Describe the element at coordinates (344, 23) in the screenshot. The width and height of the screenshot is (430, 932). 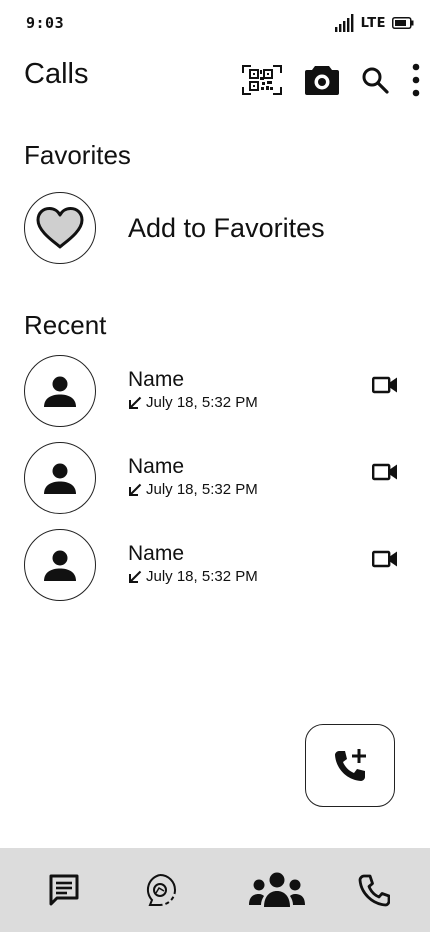
I see `signal-icon` at that location.